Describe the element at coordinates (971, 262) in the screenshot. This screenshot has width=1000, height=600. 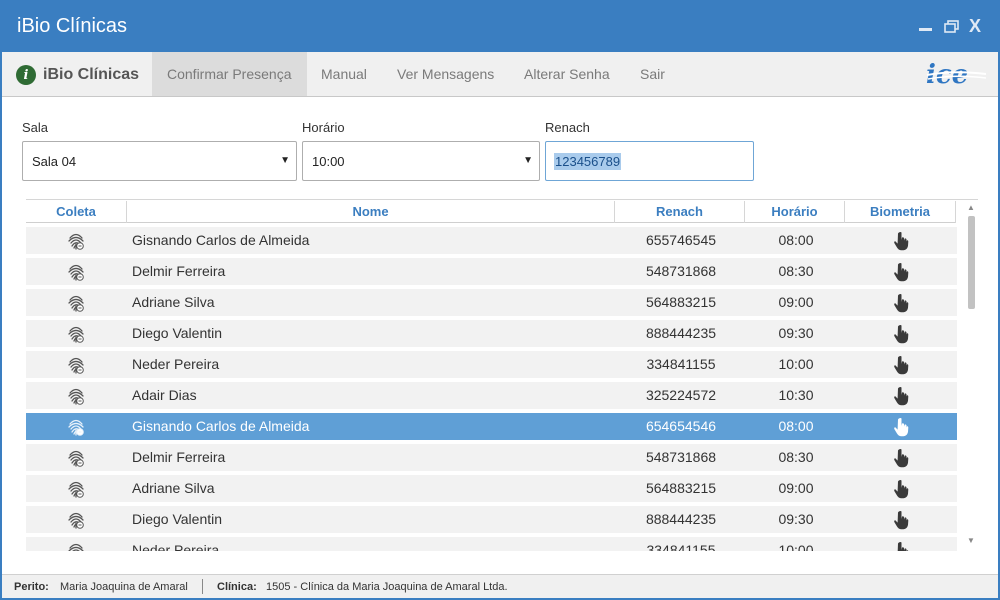
I see `scroll-thumb` at that location.